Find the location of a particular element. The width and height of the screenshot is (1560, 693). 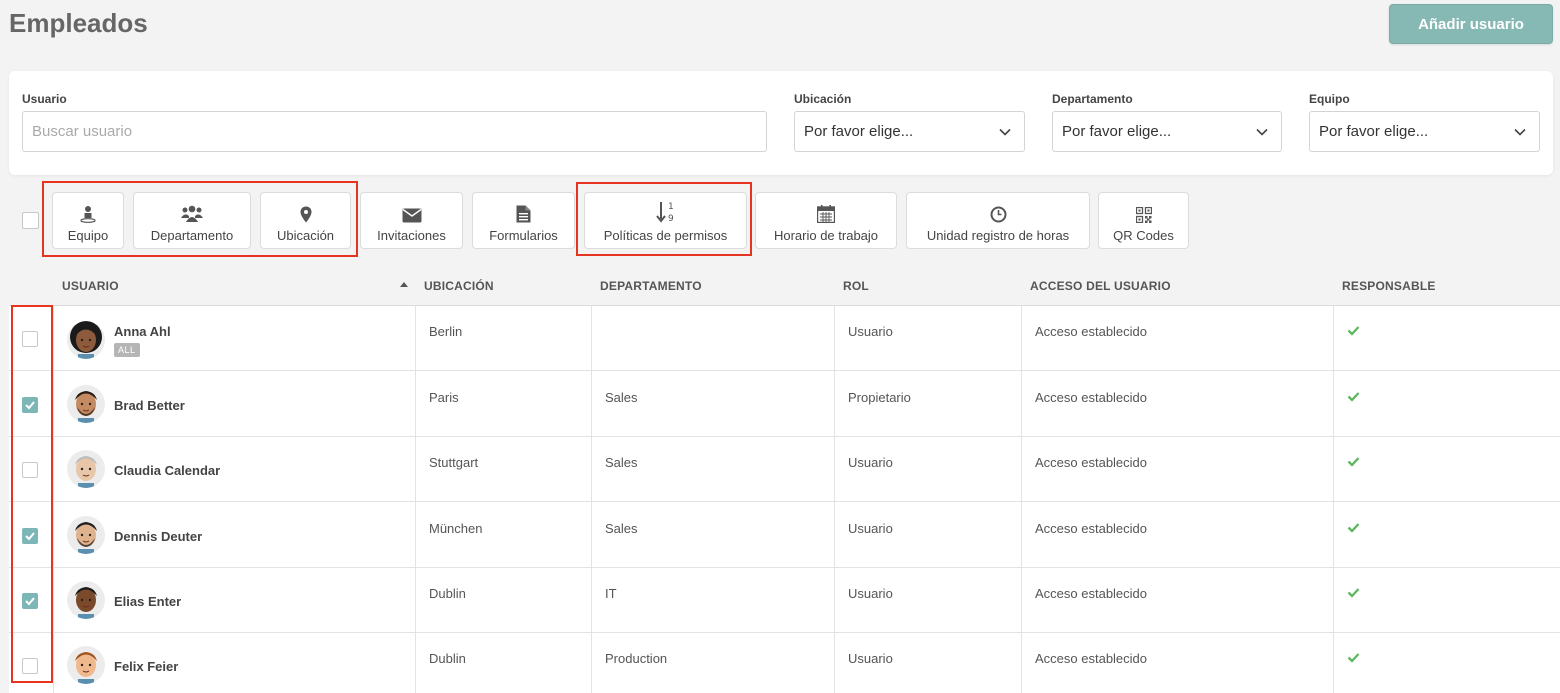

forms-button: Formularios is located at coordinates (523, 220).